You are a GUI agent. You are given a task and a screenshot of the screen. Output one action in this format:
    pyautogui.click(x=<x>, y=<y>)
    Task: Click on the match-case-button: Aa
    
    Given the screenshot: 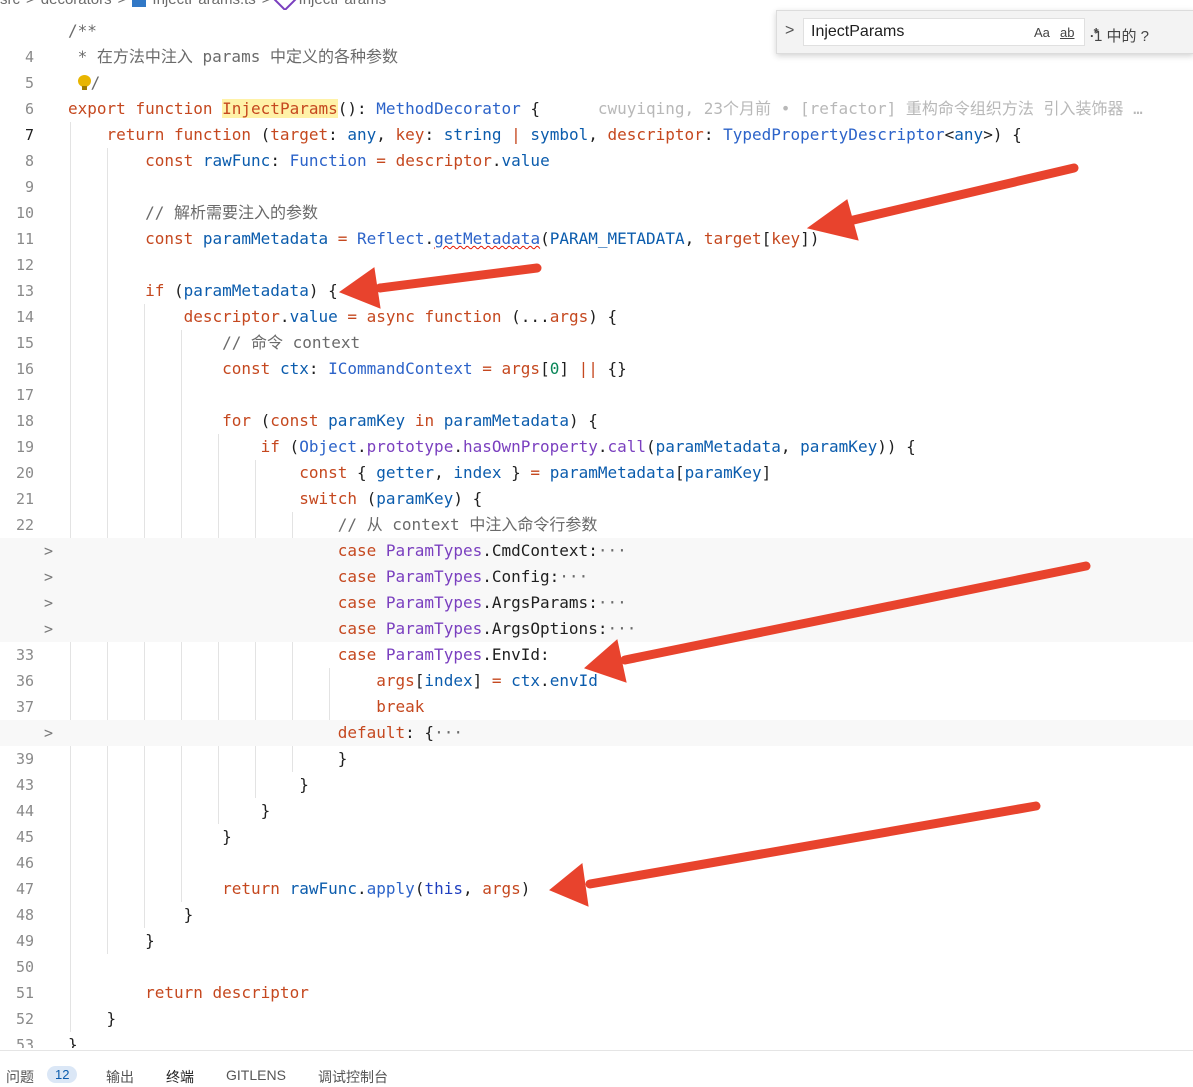 What is the action you would take?
    pyautogui.click(x=1042, y=32)
    